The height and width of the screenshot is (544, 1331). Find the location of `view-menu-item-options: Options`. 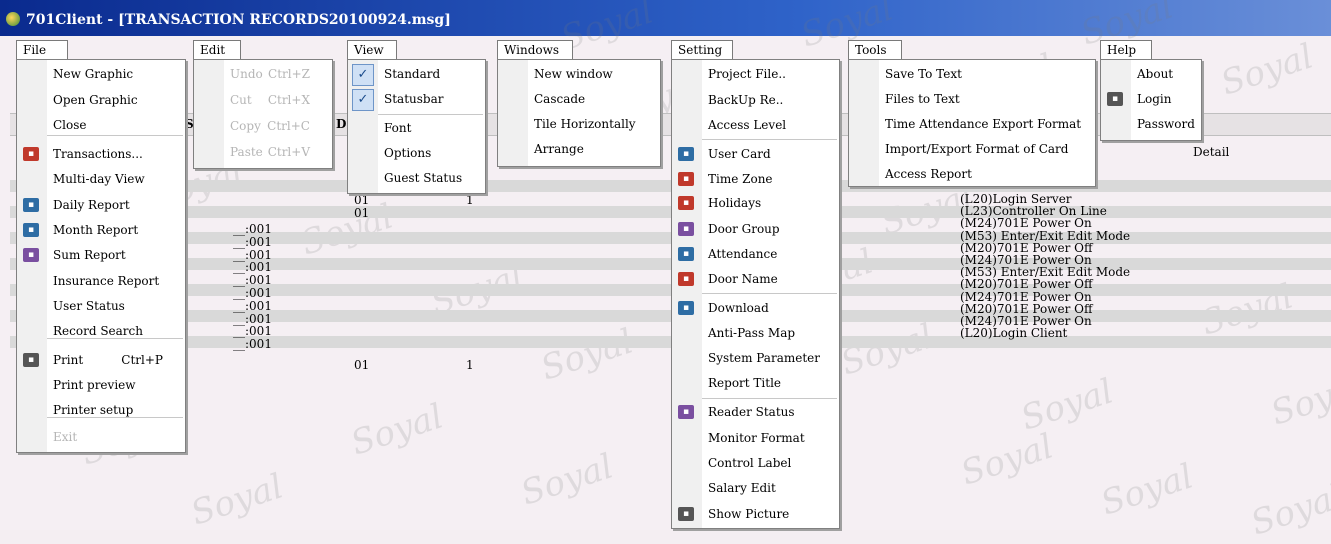

view-menu-item-options: Options is located at coordinates (416, 153).